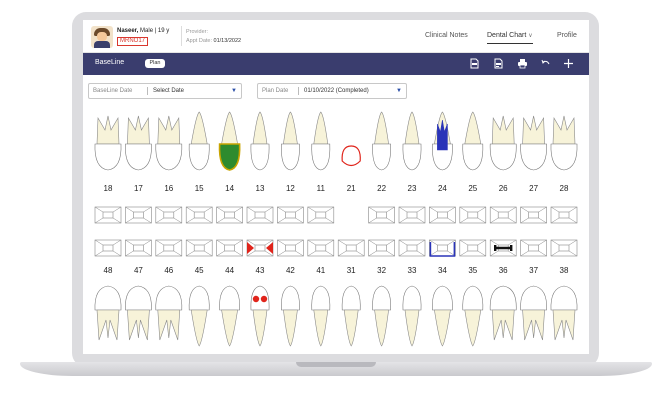  What do you see at coordinates (533, 157) in the screenshot?
I see `tooth-27-crown` at bounding box center [533, 157].